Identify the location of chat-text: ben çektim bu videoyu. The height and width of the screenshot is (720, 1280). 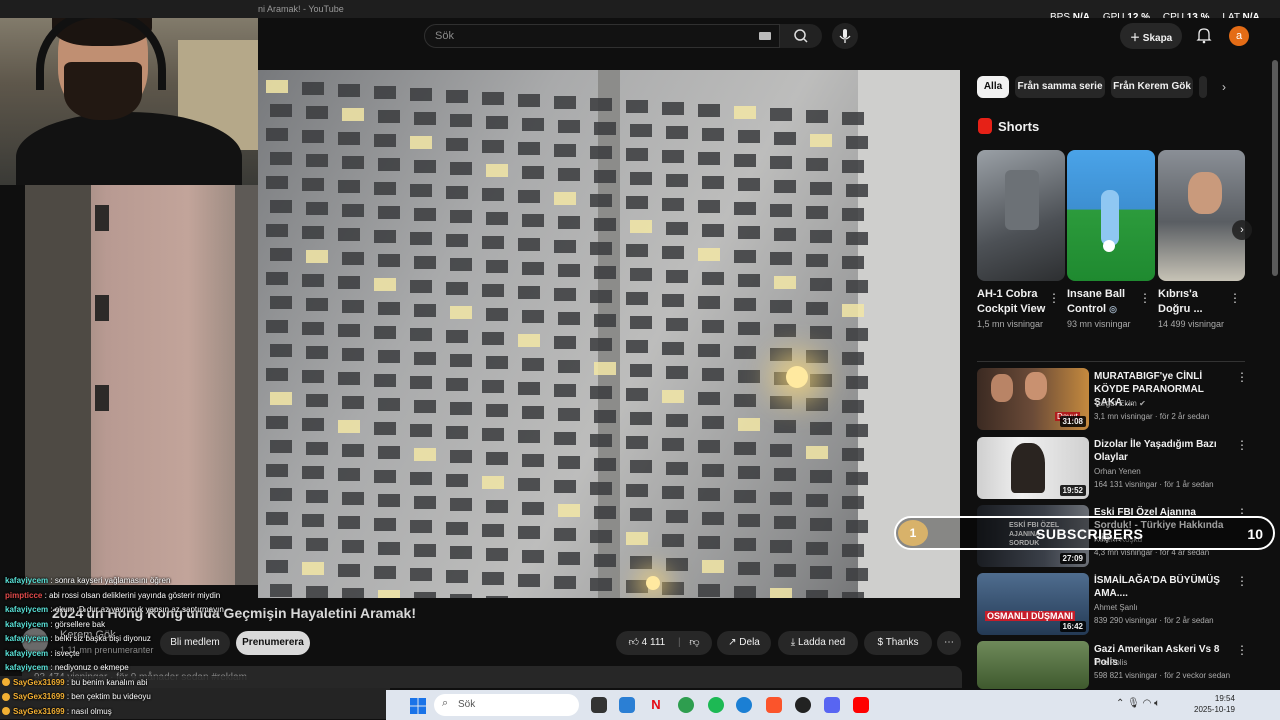
(111, 696).